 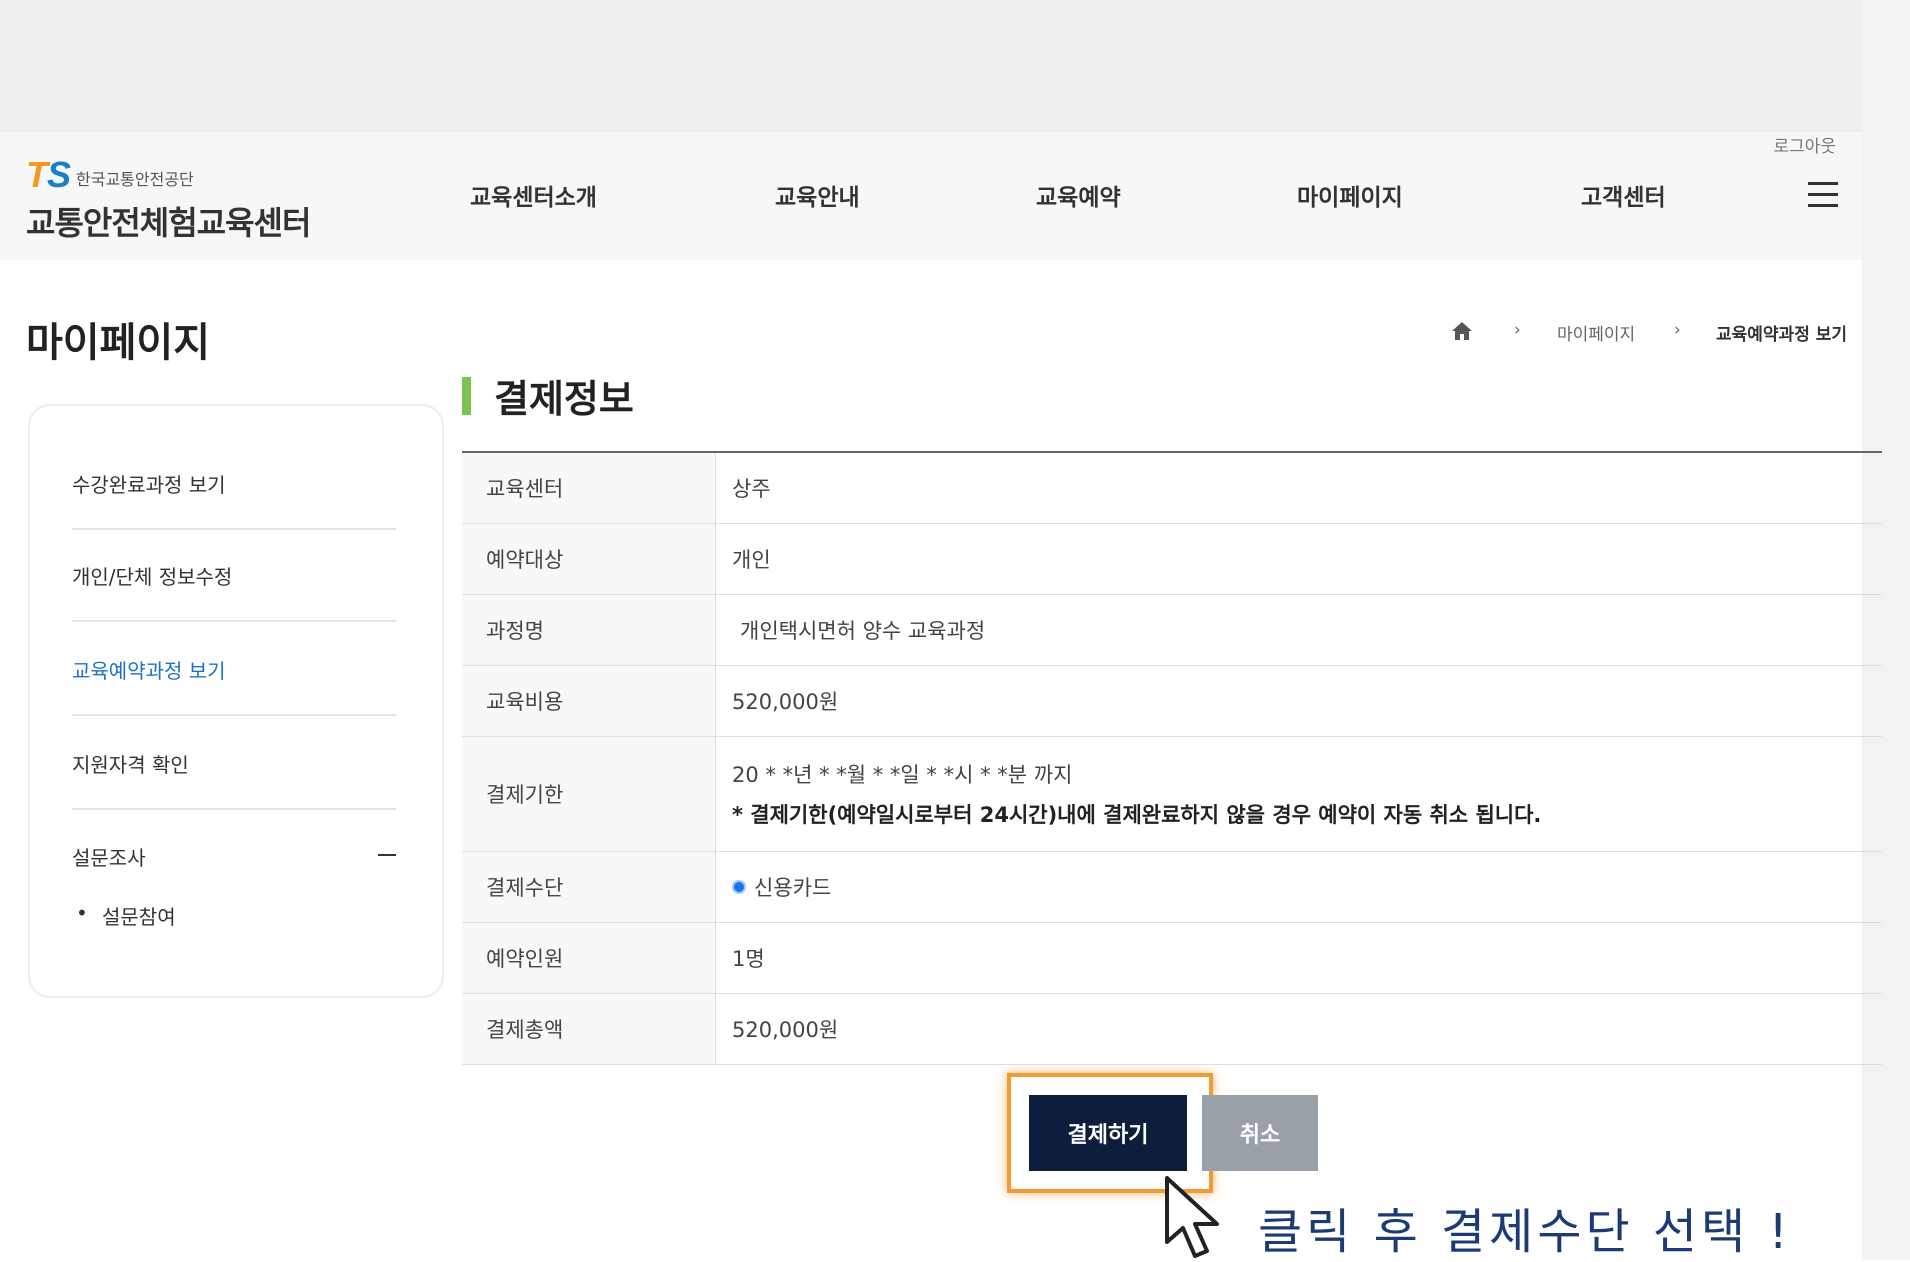 What do you see at coordinates (135, 179) in the screenshot?
I see `logo-org-name: 한국교통안전공단` at bounding box center [135, 179].